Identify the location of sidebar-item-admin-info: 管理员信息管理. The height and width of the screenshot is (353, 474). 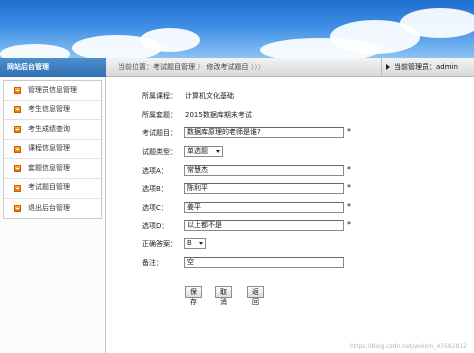
(52, 91).